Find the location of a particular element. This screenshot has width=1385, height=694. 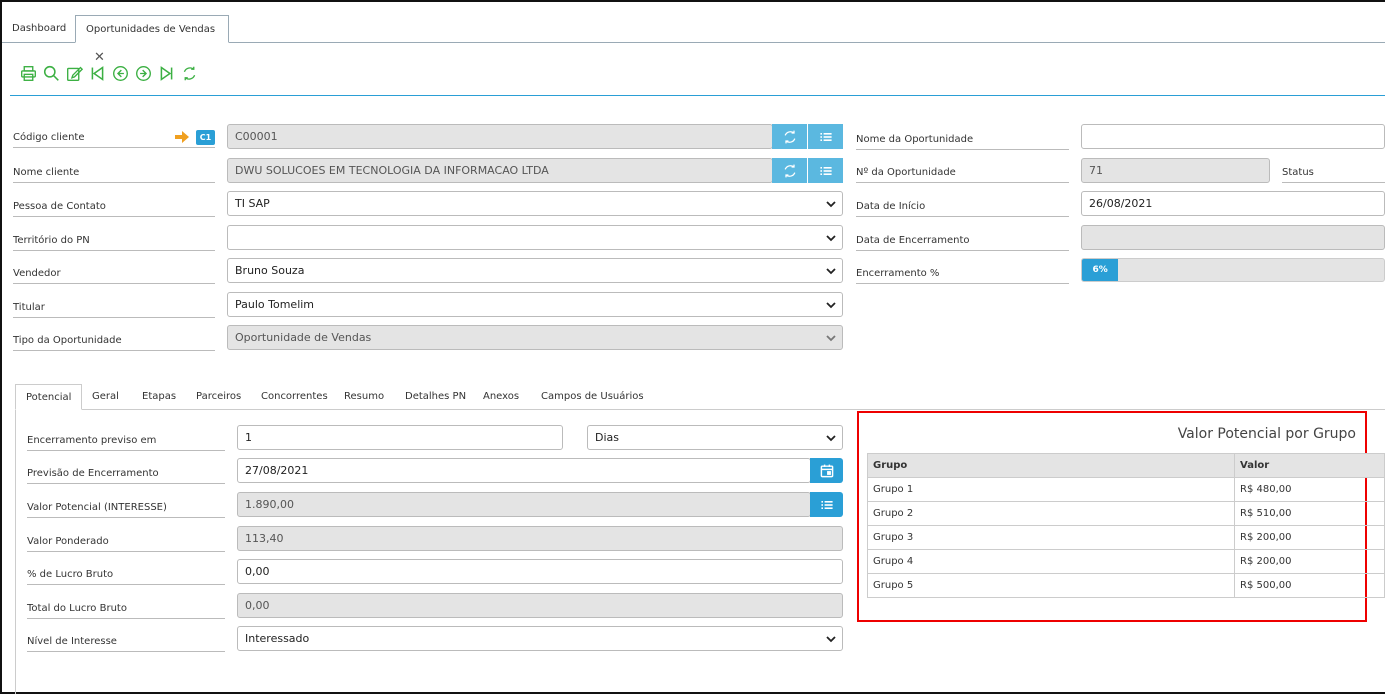

tab-dashboard: Dashboard is located at coordinates (39, 29).